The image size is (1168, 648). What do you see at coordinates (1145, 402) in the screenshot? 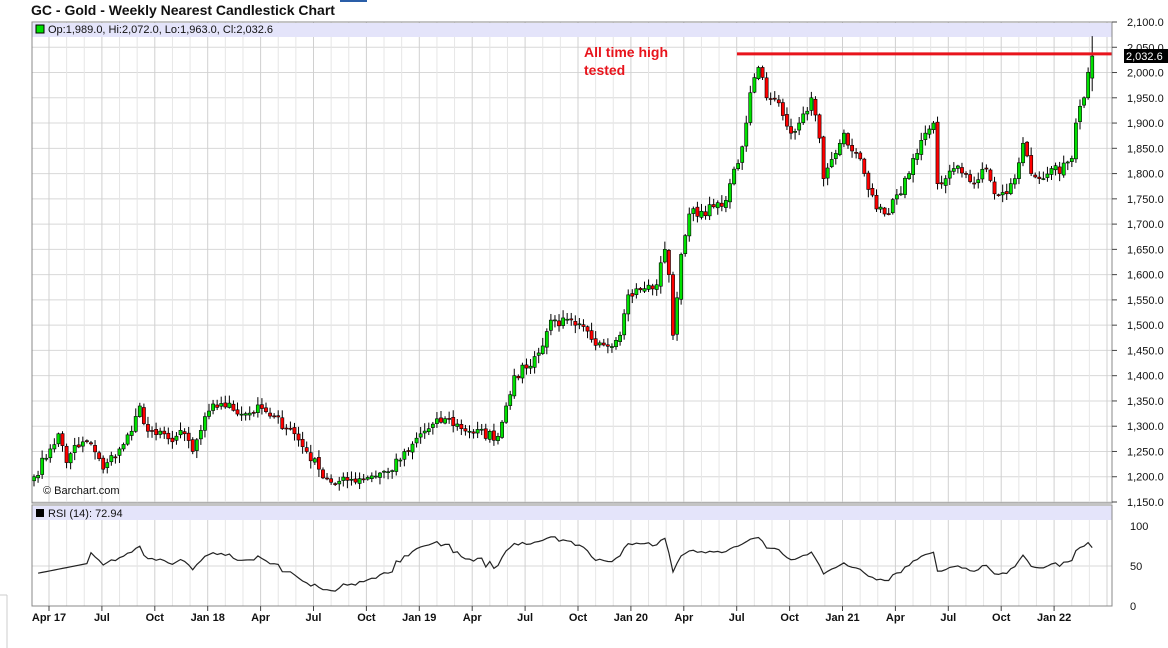
I see `price-tick-label: 1,350.0` at bounding box center [1145, 402].